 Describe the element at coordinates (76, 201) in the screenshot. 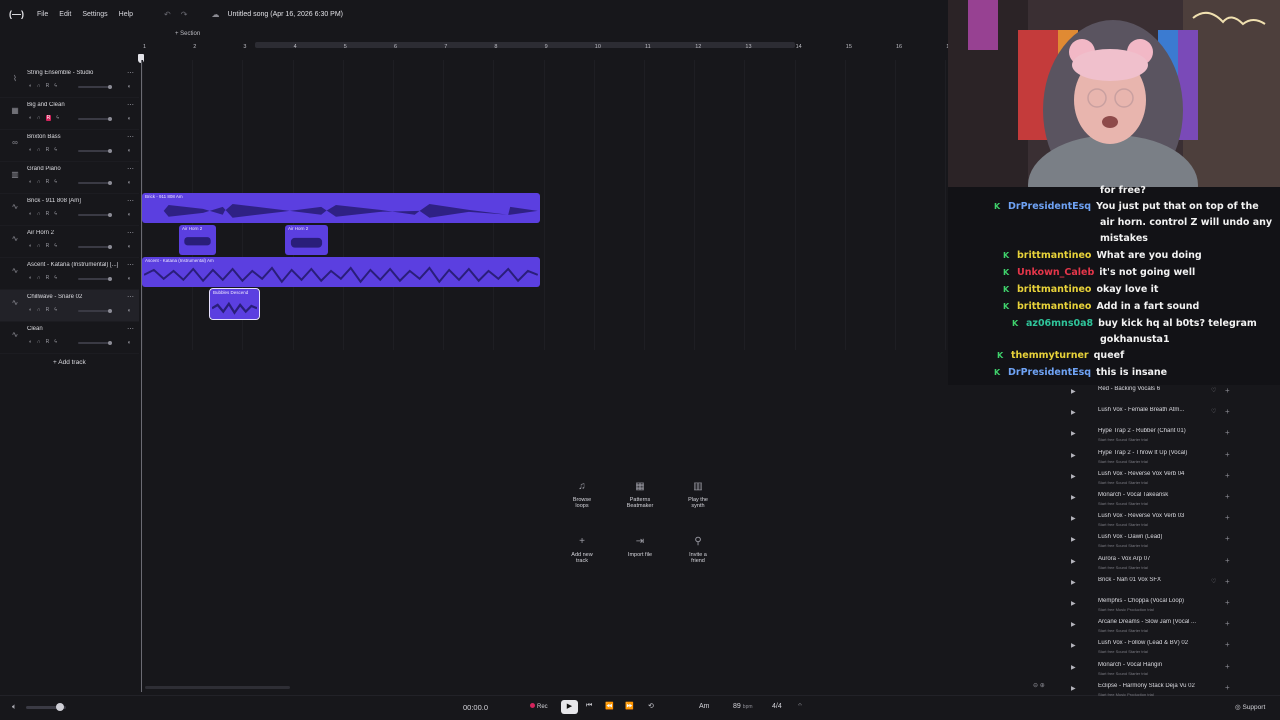

I see `track-name: Brick - 911 808 [Am]` at that location.